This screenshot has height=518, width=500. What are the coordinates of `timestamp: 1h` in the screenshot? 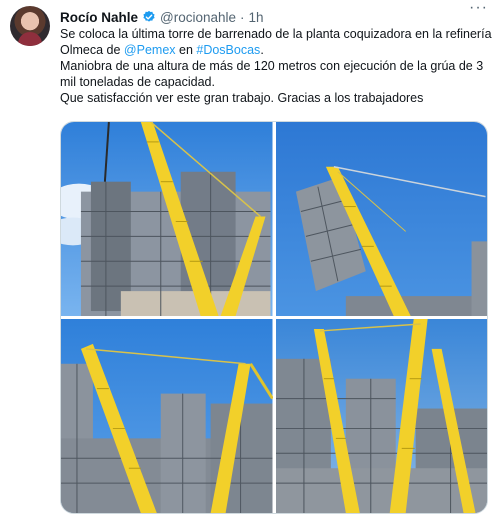 It's located at (256, 17).